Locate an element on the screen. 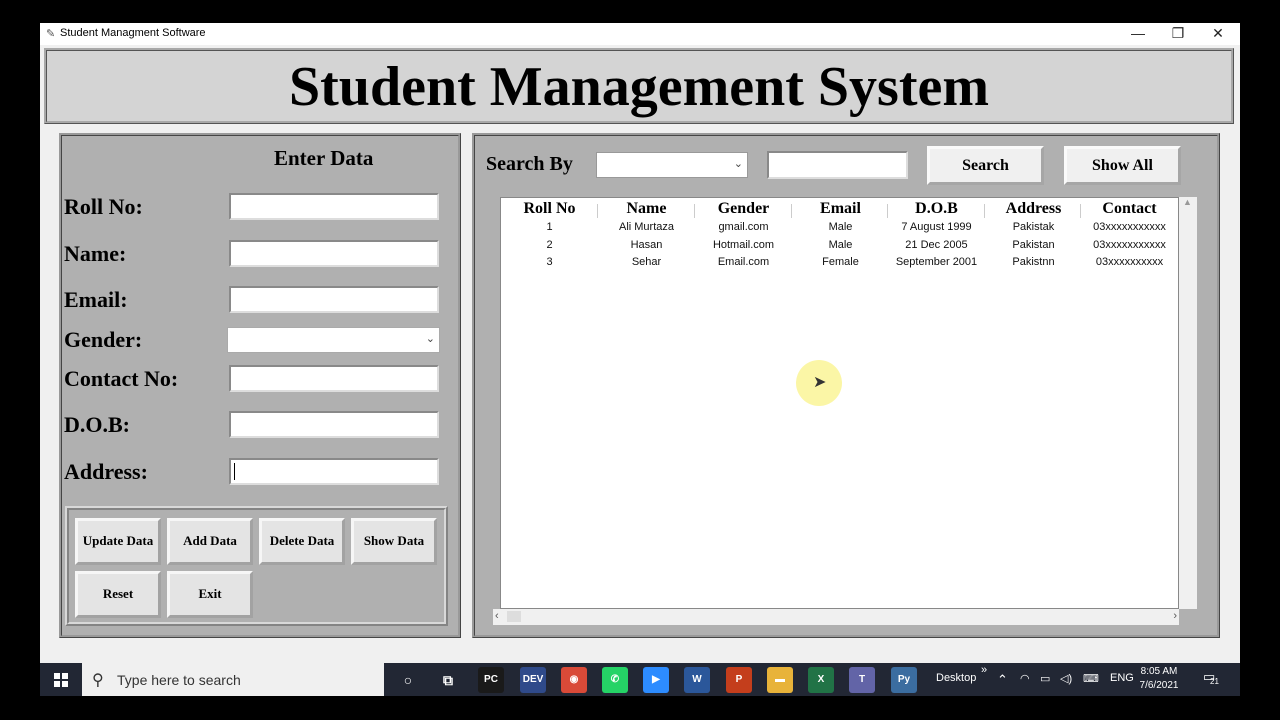  devcpp-icon: DEV is located at coordinates (533, 680).